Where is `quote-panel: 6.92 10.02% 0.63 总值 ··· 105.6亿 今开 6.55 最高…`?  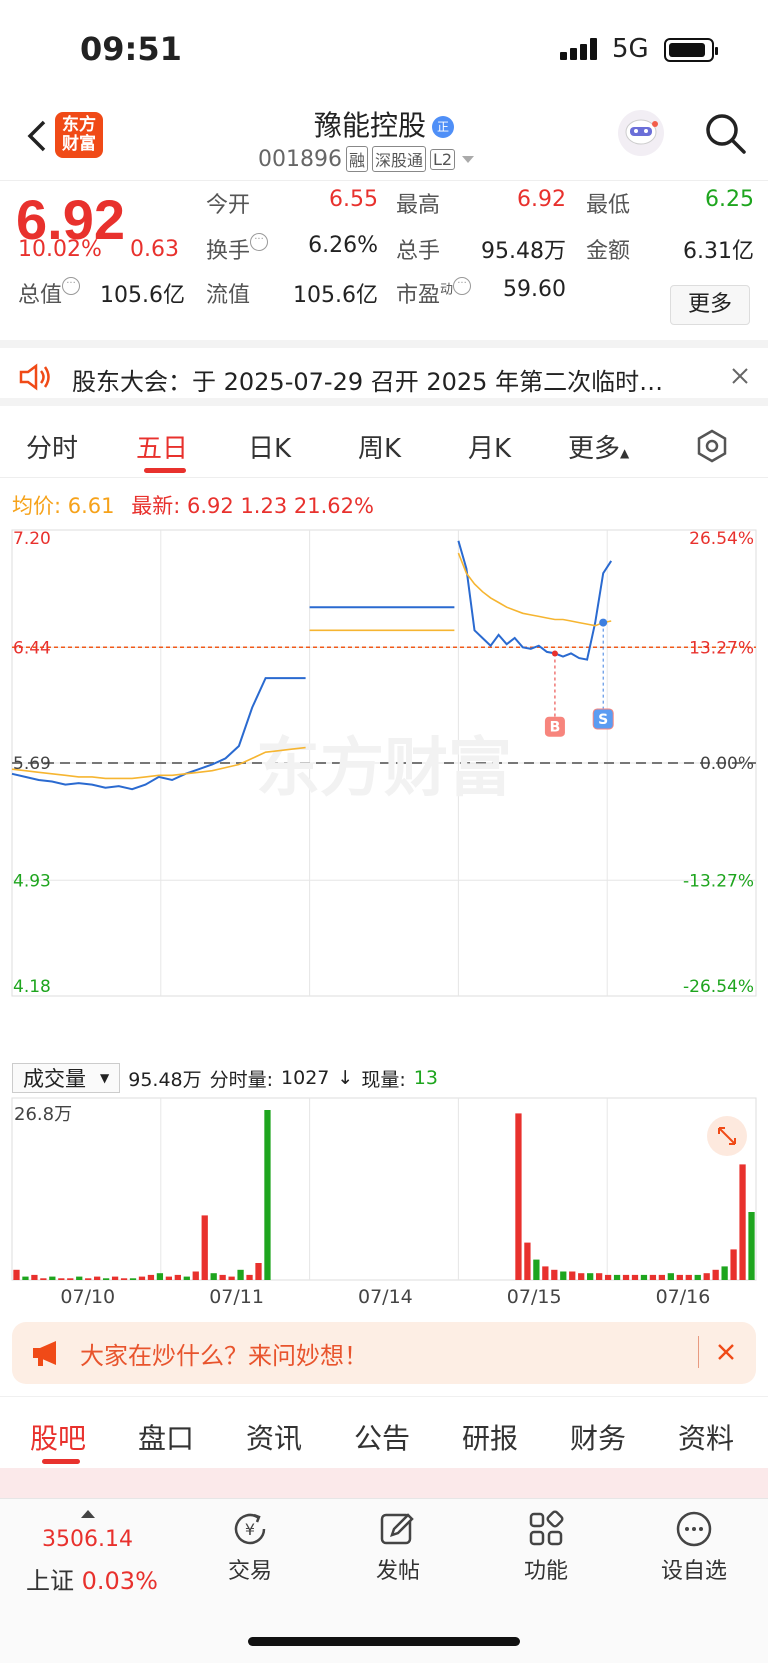
quote-panel: 6.92 10.02% 0.63 总值 ··· 105.6亿 今开 6.55 最高… is located at coordinates (384, 260).